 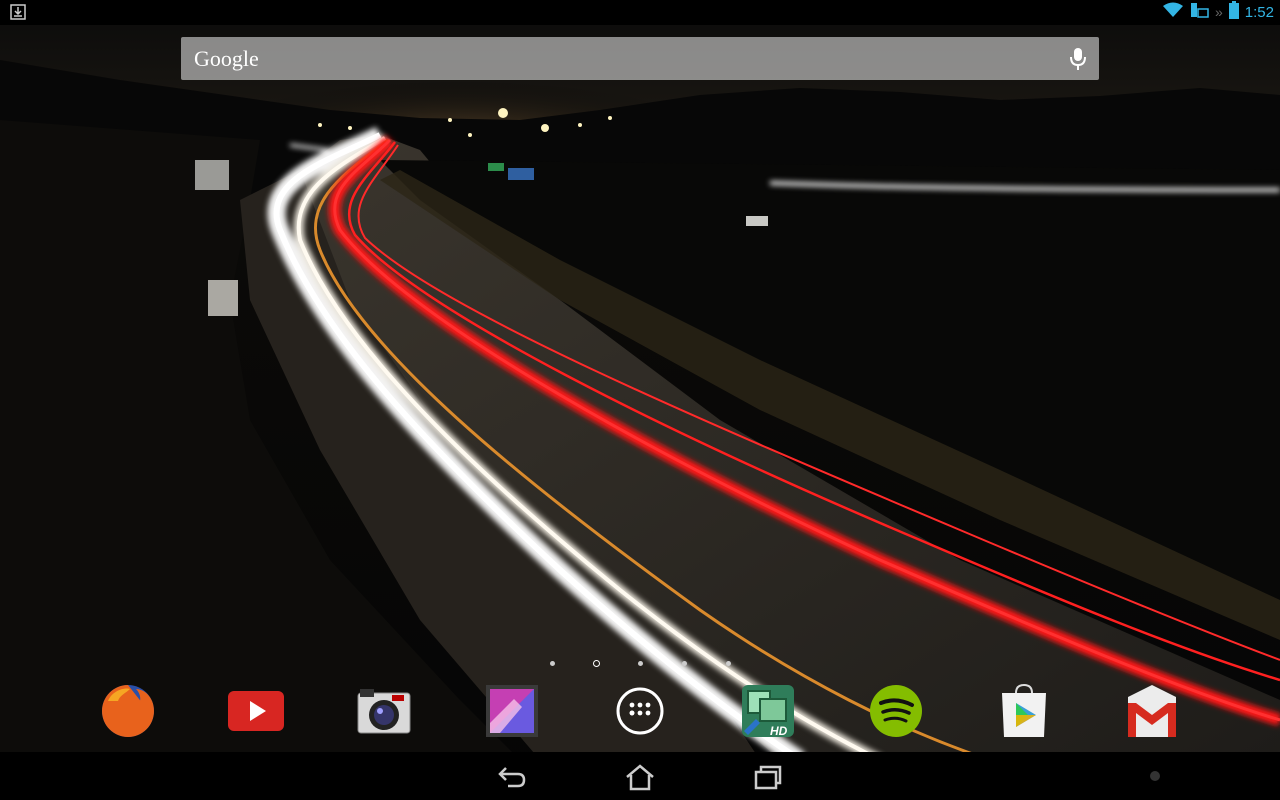 I want to click on wifi-icon, so click(x=1173, y=12).